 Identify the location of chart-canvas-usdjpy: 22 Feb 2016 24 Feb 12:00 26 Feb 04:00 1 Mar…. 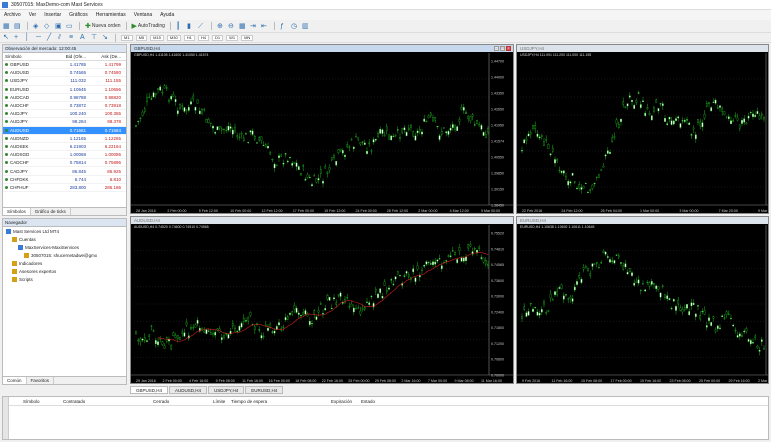
(643, 129).